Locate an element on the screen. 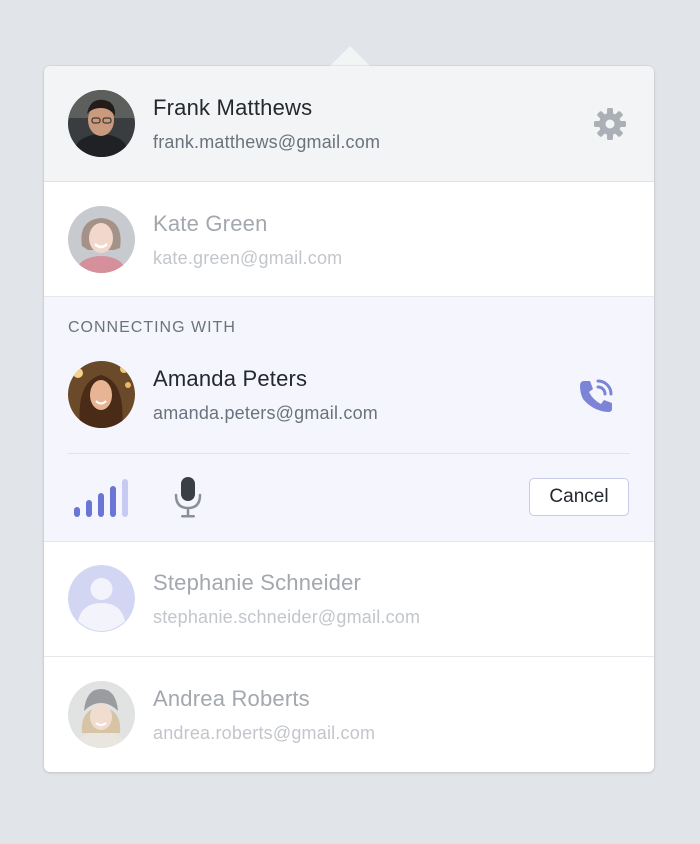  contact-row: Kate Green kate.green@gmail.com is located at coordinates (349, 239).